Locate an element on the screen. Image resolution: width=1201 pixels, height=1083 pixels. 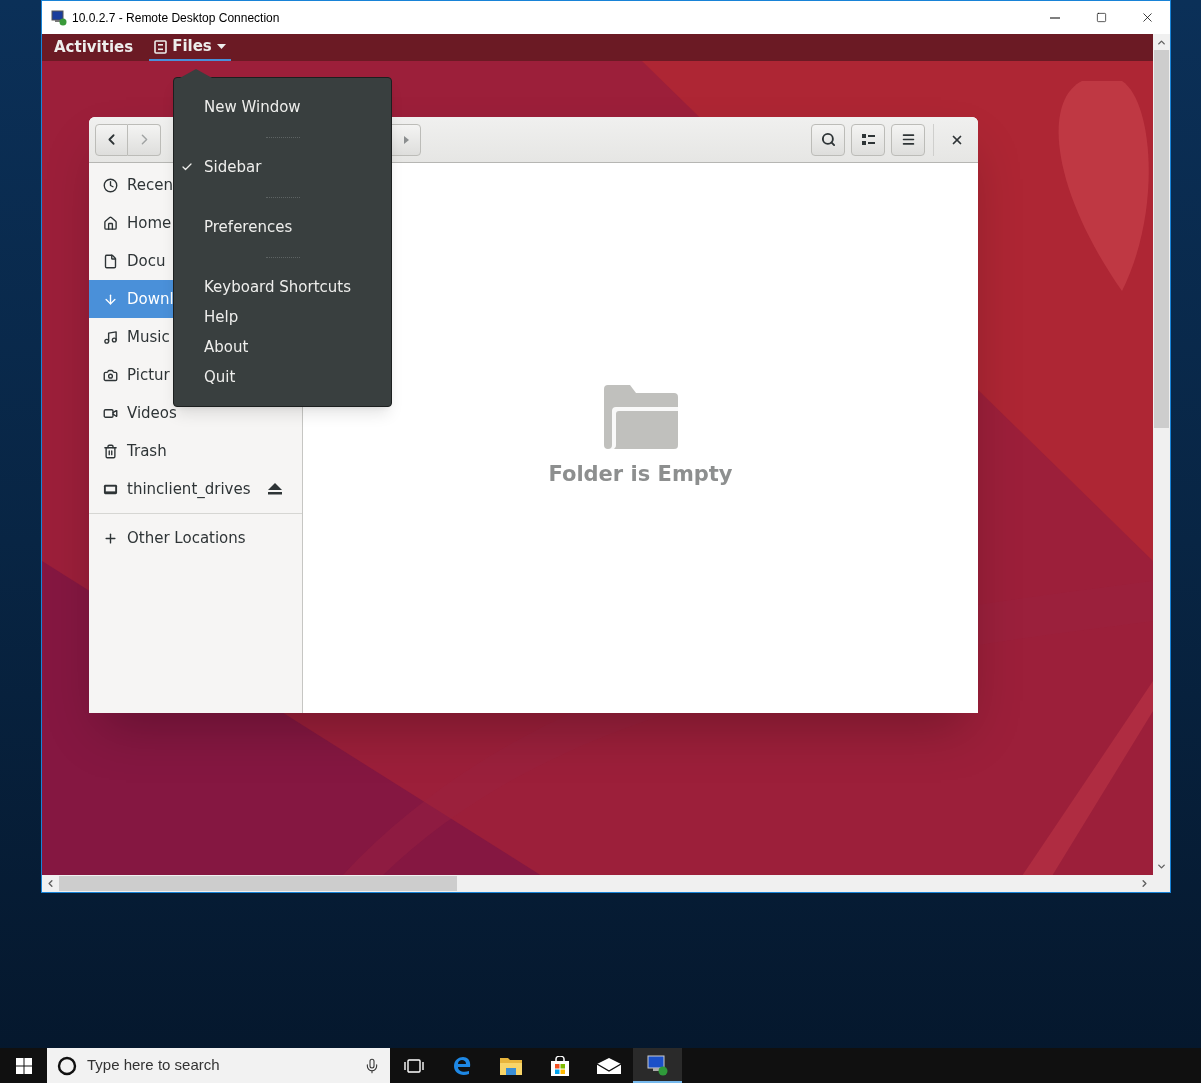
empty-state-text: Folder is Empty is located at coordinates (640, 474).